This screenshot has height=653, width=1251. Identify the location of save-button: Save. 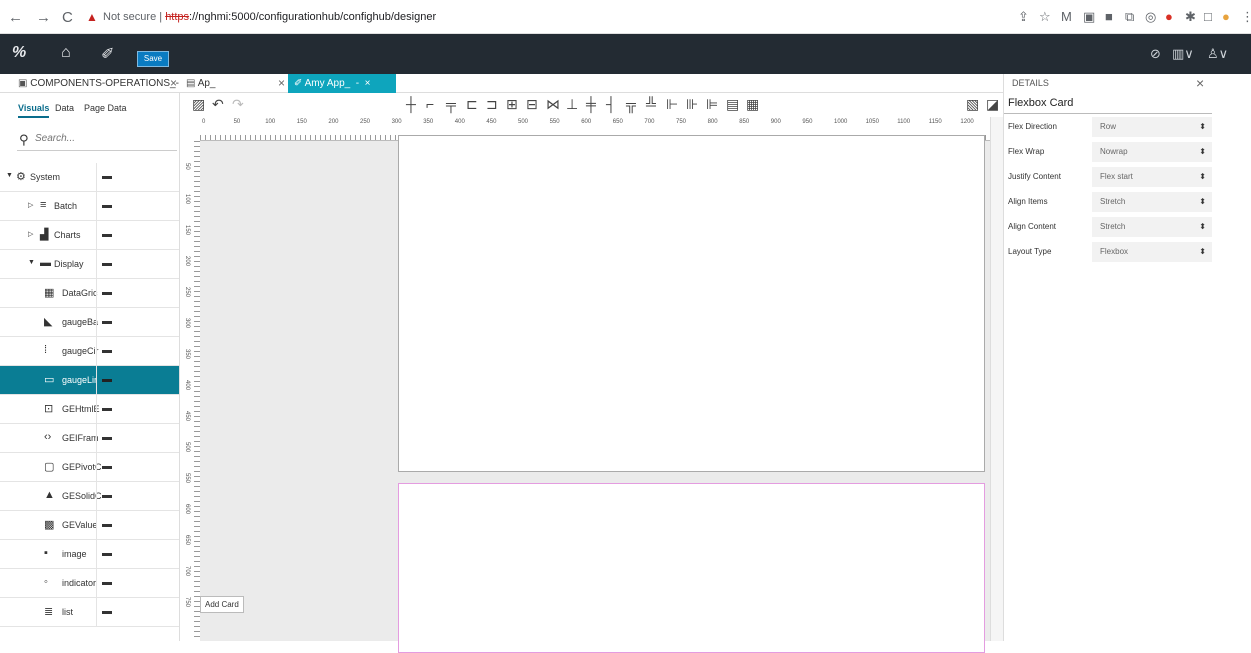
(153, 59).